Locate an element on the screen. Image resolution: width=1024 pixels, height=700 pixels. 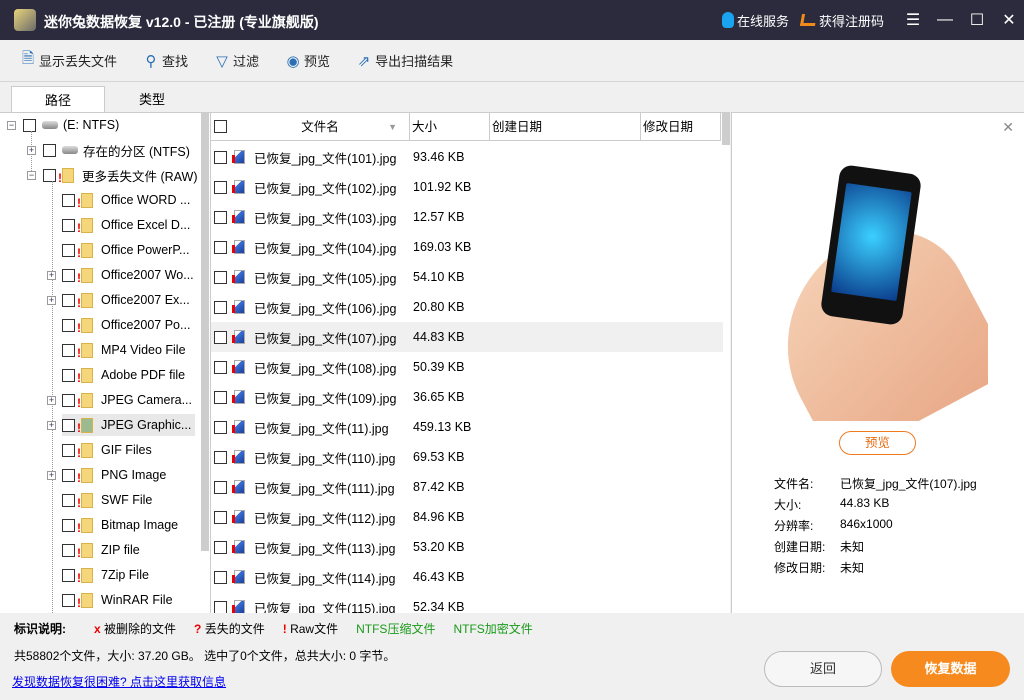
minimize-button: — is located at coordinates (945, 20).